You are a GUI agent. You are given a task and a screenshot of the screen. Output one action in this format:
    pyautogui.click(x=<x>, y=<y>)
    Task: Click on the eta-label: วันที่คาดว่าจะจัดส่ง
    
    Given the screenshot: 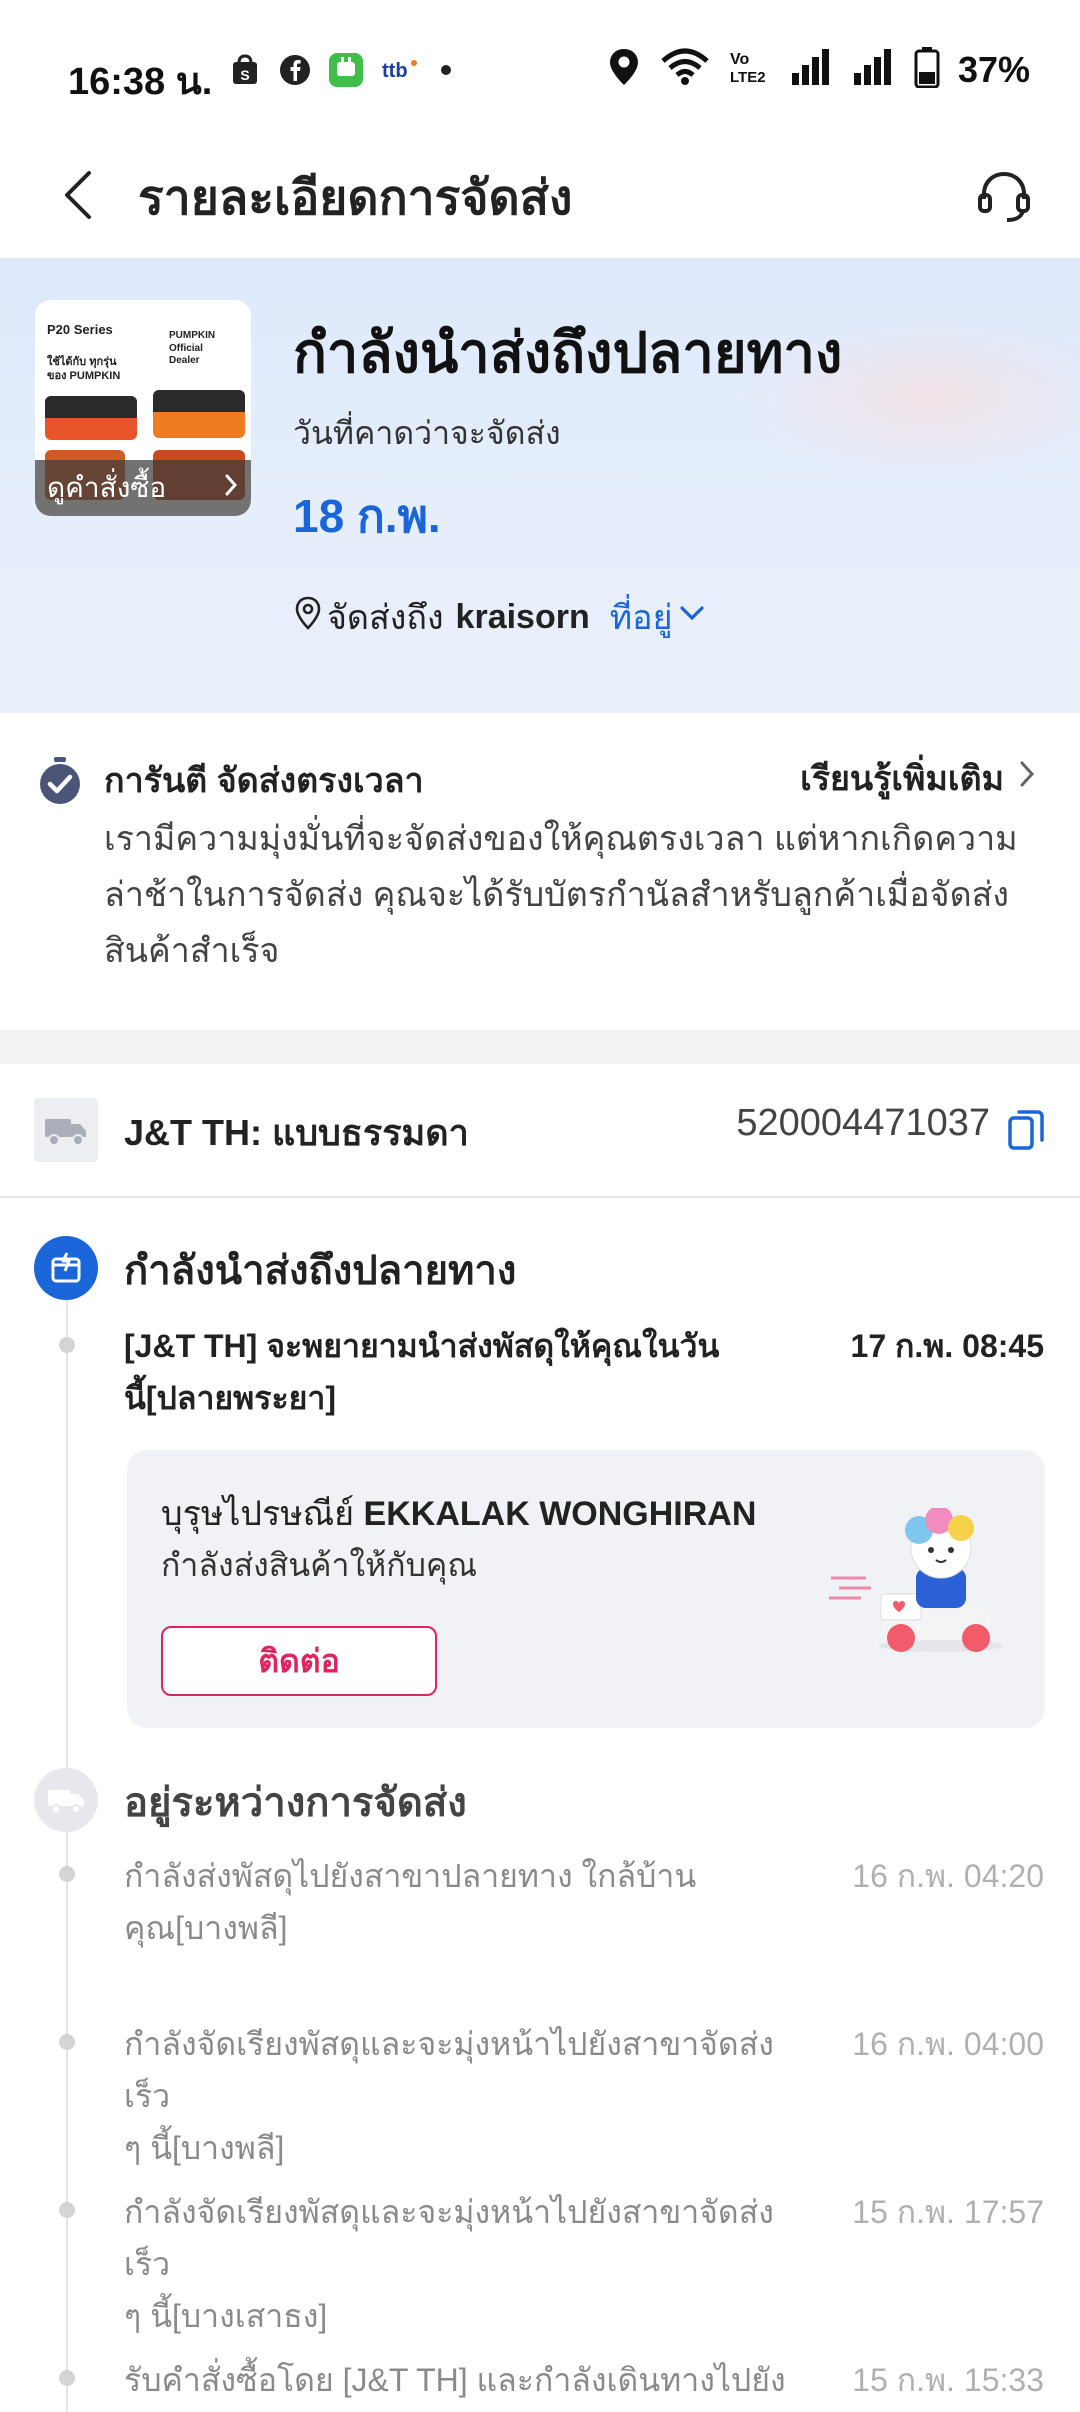 What is the action you would take?
    pyautogui.click(x=427, y=433)
    